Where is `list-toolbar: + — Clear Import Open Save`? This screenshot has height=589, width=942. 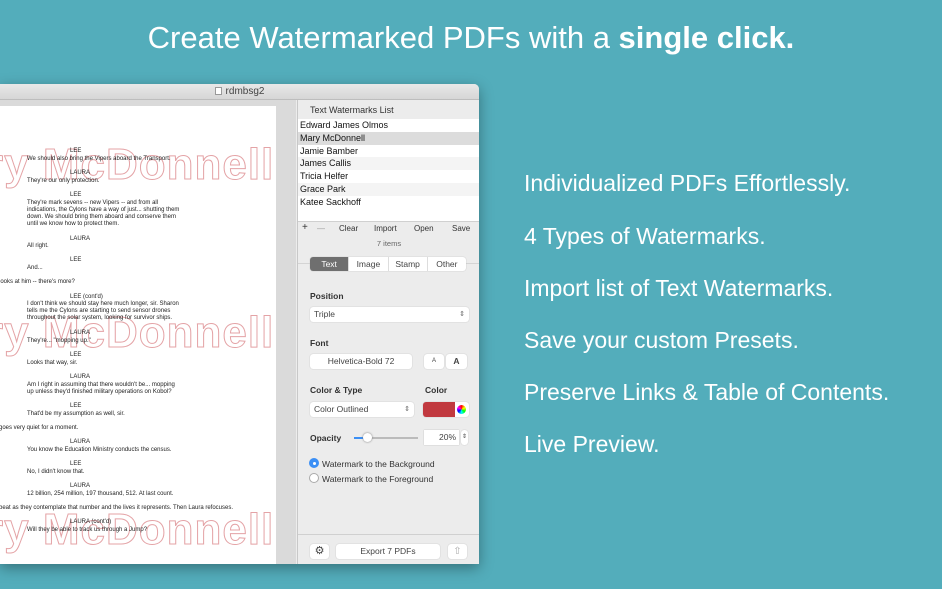
list-toolbar: + — Clear Import Open Save is located at coordinates (388, 228).